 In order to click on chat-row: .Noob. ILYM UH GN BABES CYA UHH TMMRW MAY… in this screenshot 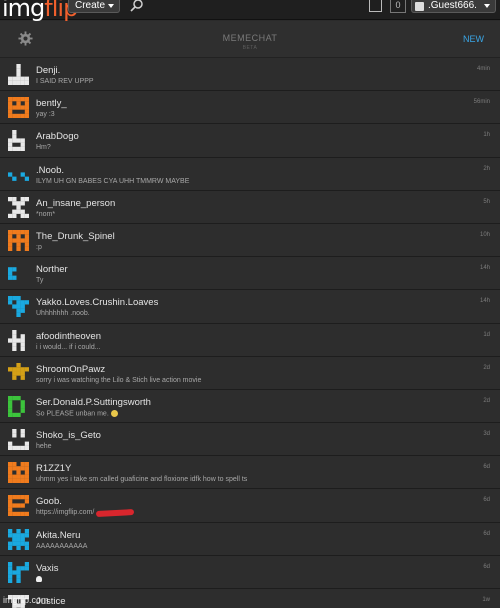, I will do `click(250, 174)`.